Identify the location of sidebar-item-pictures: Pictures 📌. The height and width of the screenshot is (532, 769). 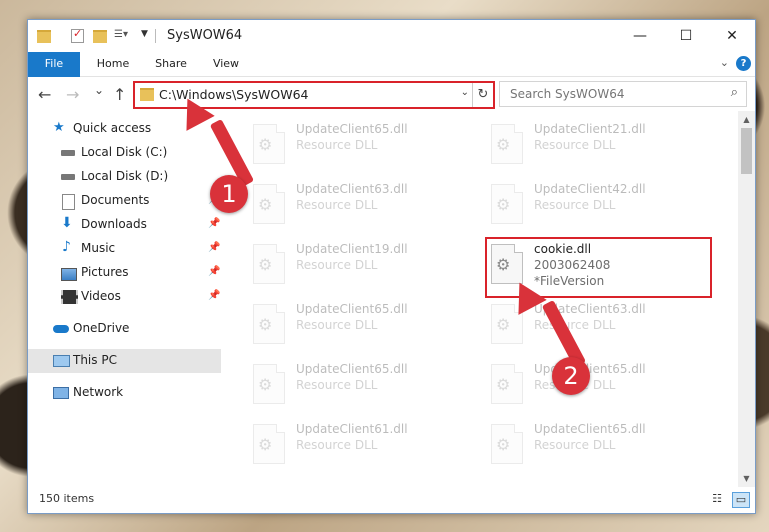
(124, 273).